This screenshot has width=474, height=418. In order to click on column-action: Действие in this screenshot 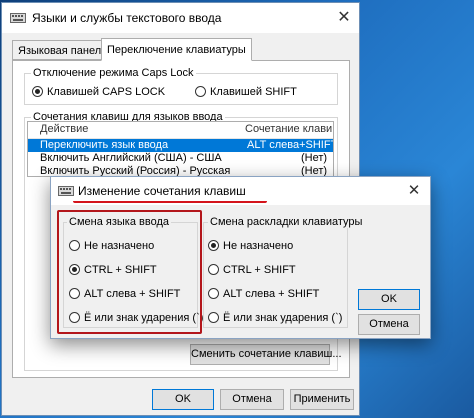, I will do `click(64, 129)`.